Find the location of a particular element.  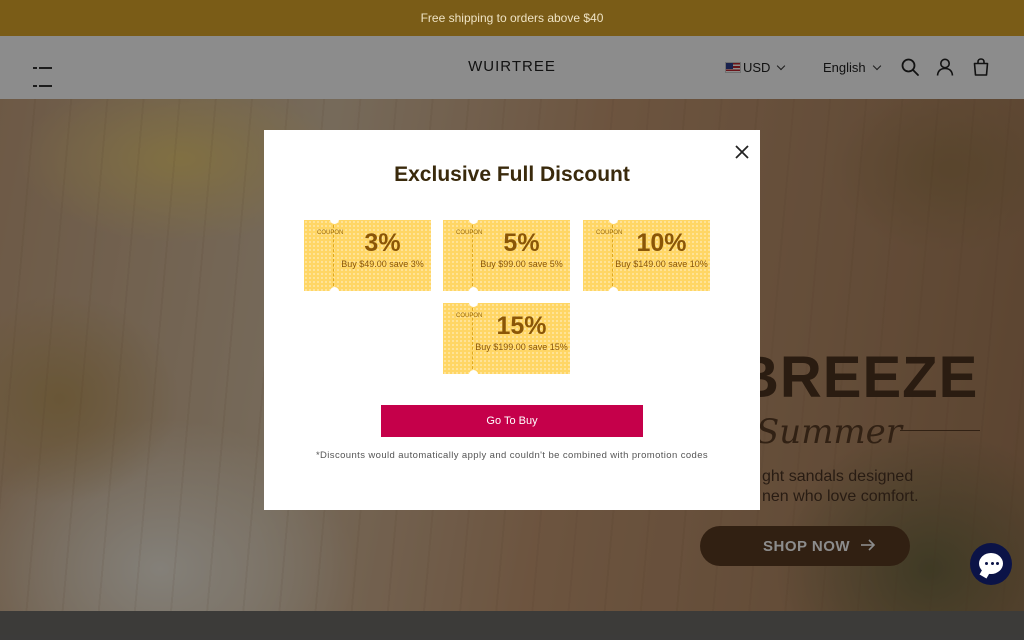

coupon-description: Buy $149.00 save 10% is located at coordinates (661, 264).